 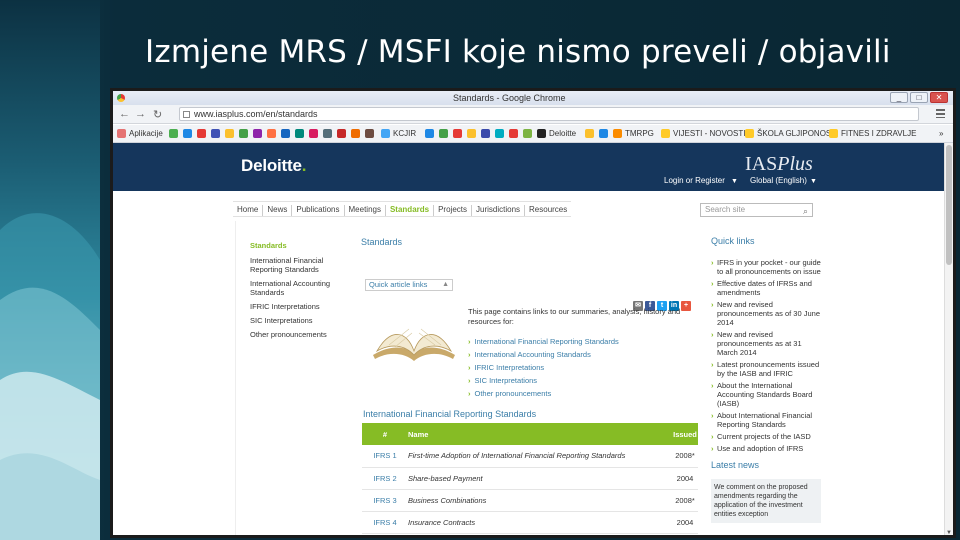 I want to click on link-ifric: IFRIC Interpretations, so click(x=543, y=367).